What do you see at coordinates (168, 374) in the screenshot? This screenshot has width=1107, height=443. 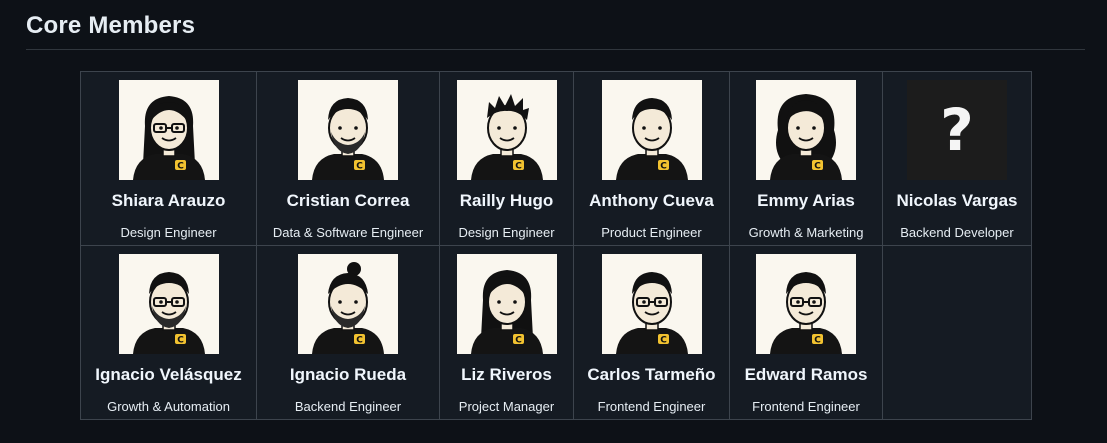 I see `member-name: Ignacio Velásquez` at bounding box center [168, 374].